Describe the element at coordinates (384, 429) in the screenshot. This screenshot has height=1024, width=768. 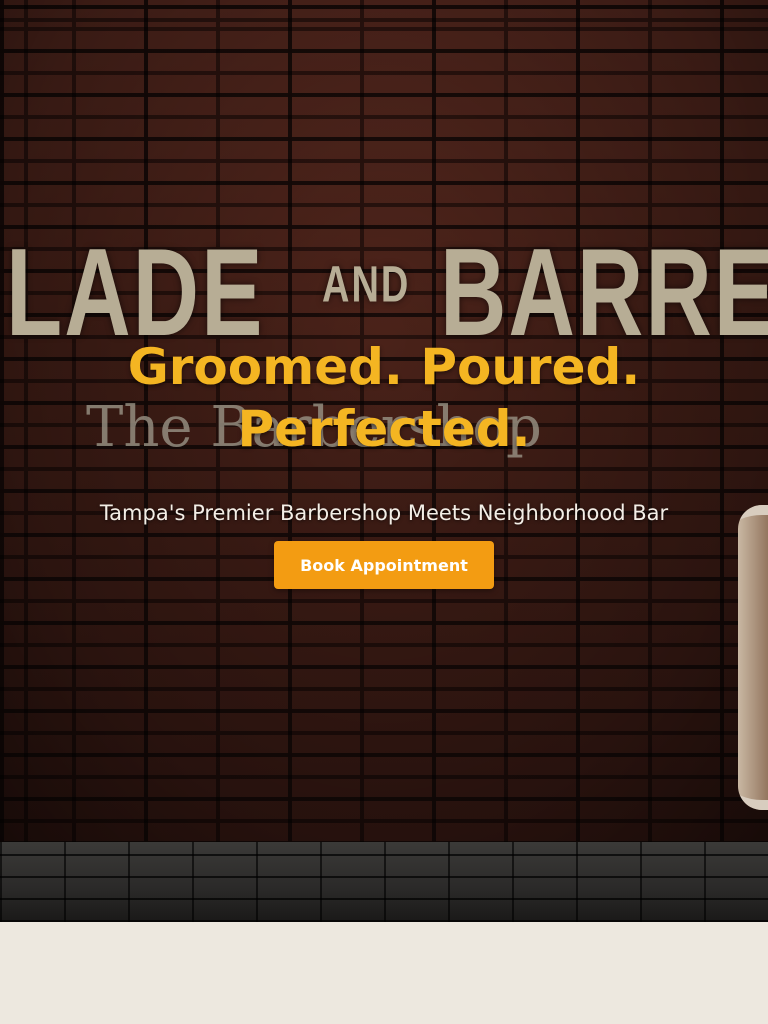
I see `headline-line-2: Perfected.` at that location.